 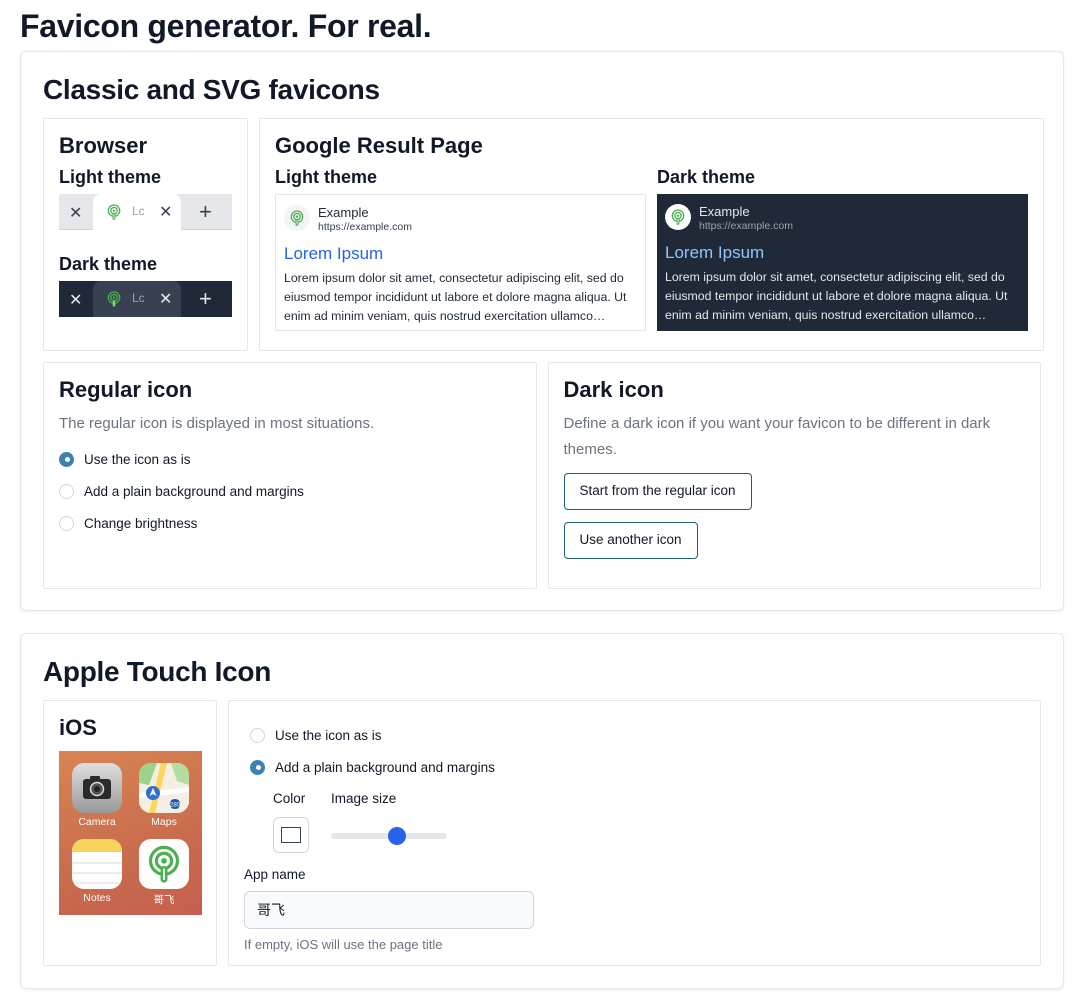 What do you see at coordinates (110, 177) in the screenshot?
I see `browser-light-label: Light theme` at bounding box center [110, 177].